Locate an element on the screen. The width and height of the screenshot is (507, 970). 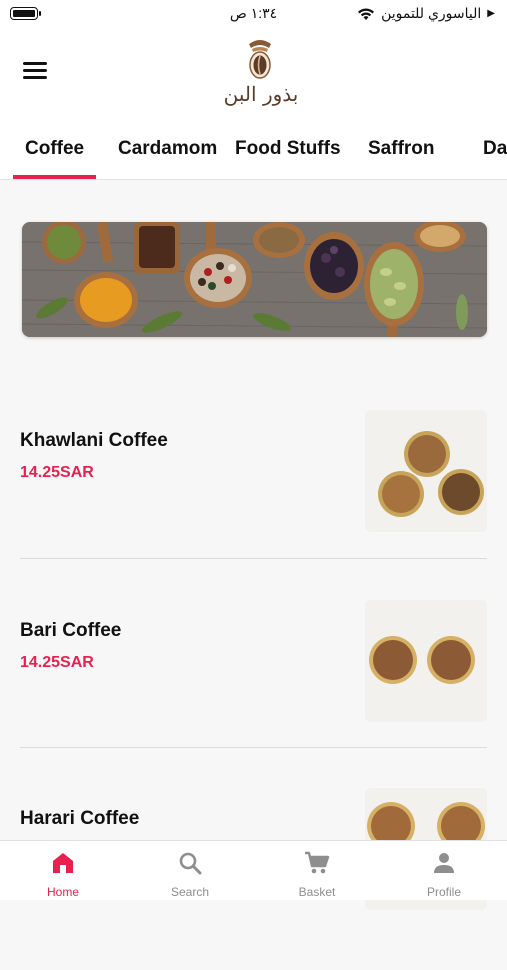
nav-profile: Profile is located at coordinates (444, 871).